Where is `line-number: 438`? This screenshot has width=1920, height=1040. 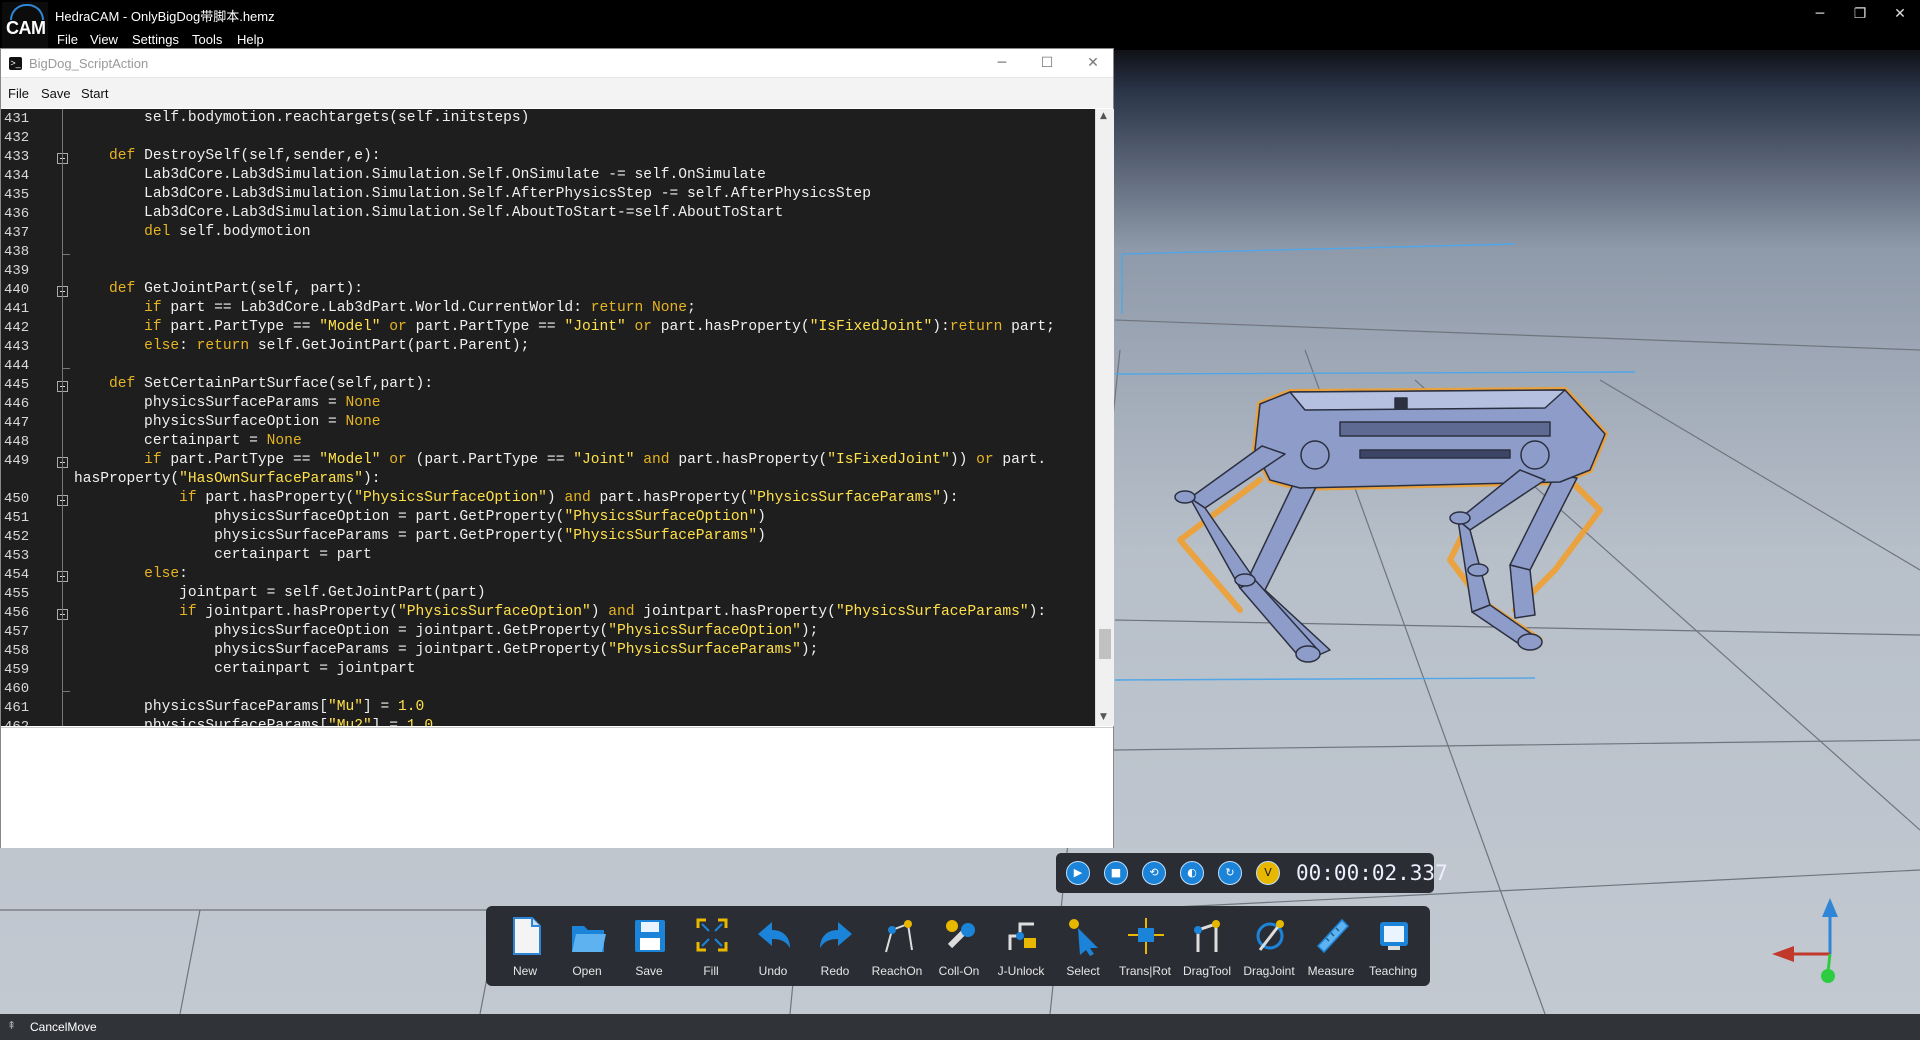
line-number: 438 is located at coordinates (17, 252).